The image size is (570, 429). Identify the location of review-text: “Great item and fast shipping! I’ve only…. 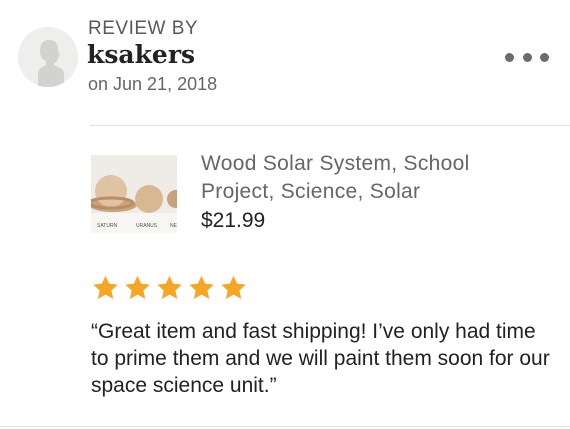
(320, 358).